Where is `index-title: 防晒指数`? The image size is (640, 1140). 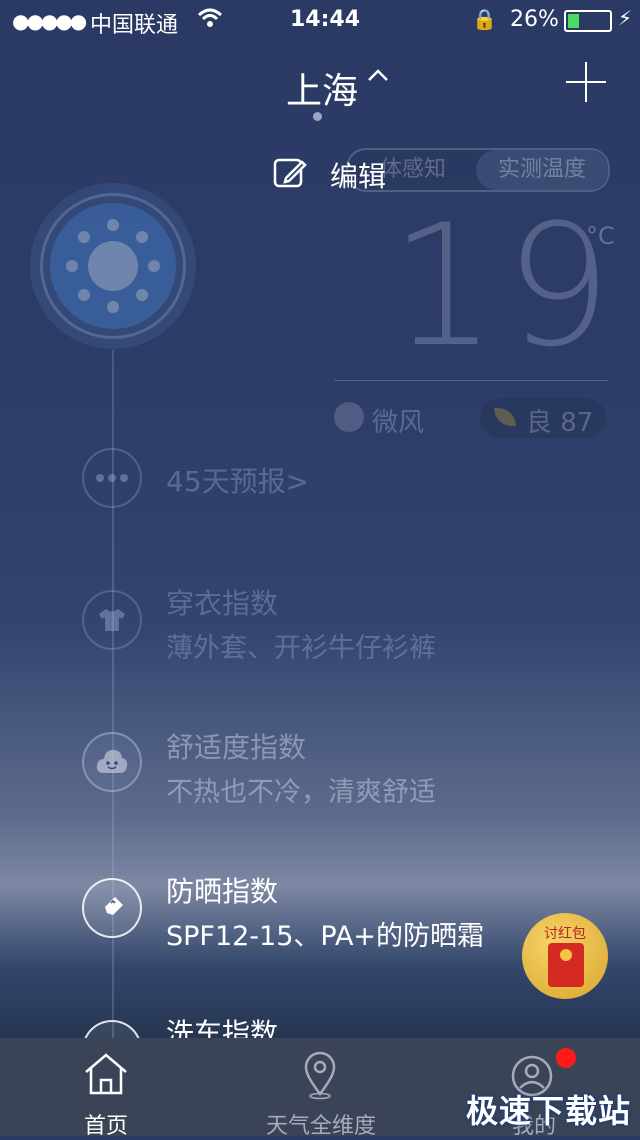 index-title: 防晒指数 is located at coordinates (222, 891).